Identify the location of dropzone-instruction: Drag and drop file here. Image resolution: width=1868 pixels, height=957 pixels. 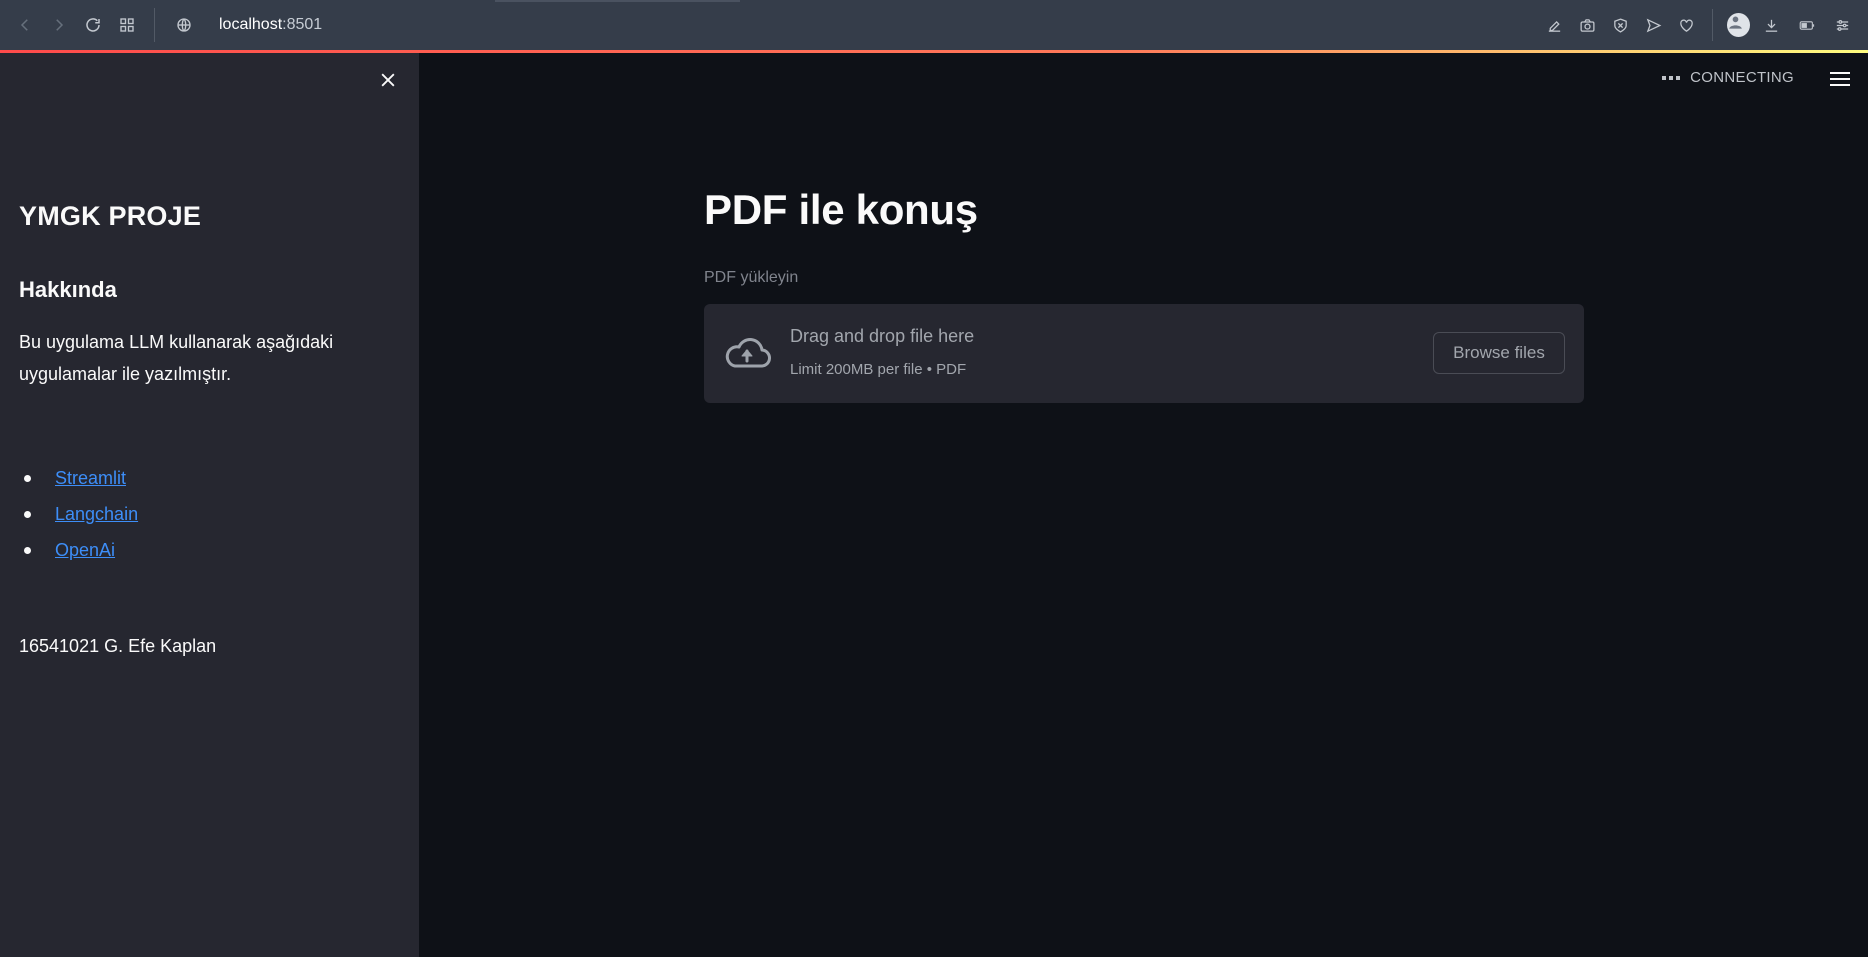
(882, 336).